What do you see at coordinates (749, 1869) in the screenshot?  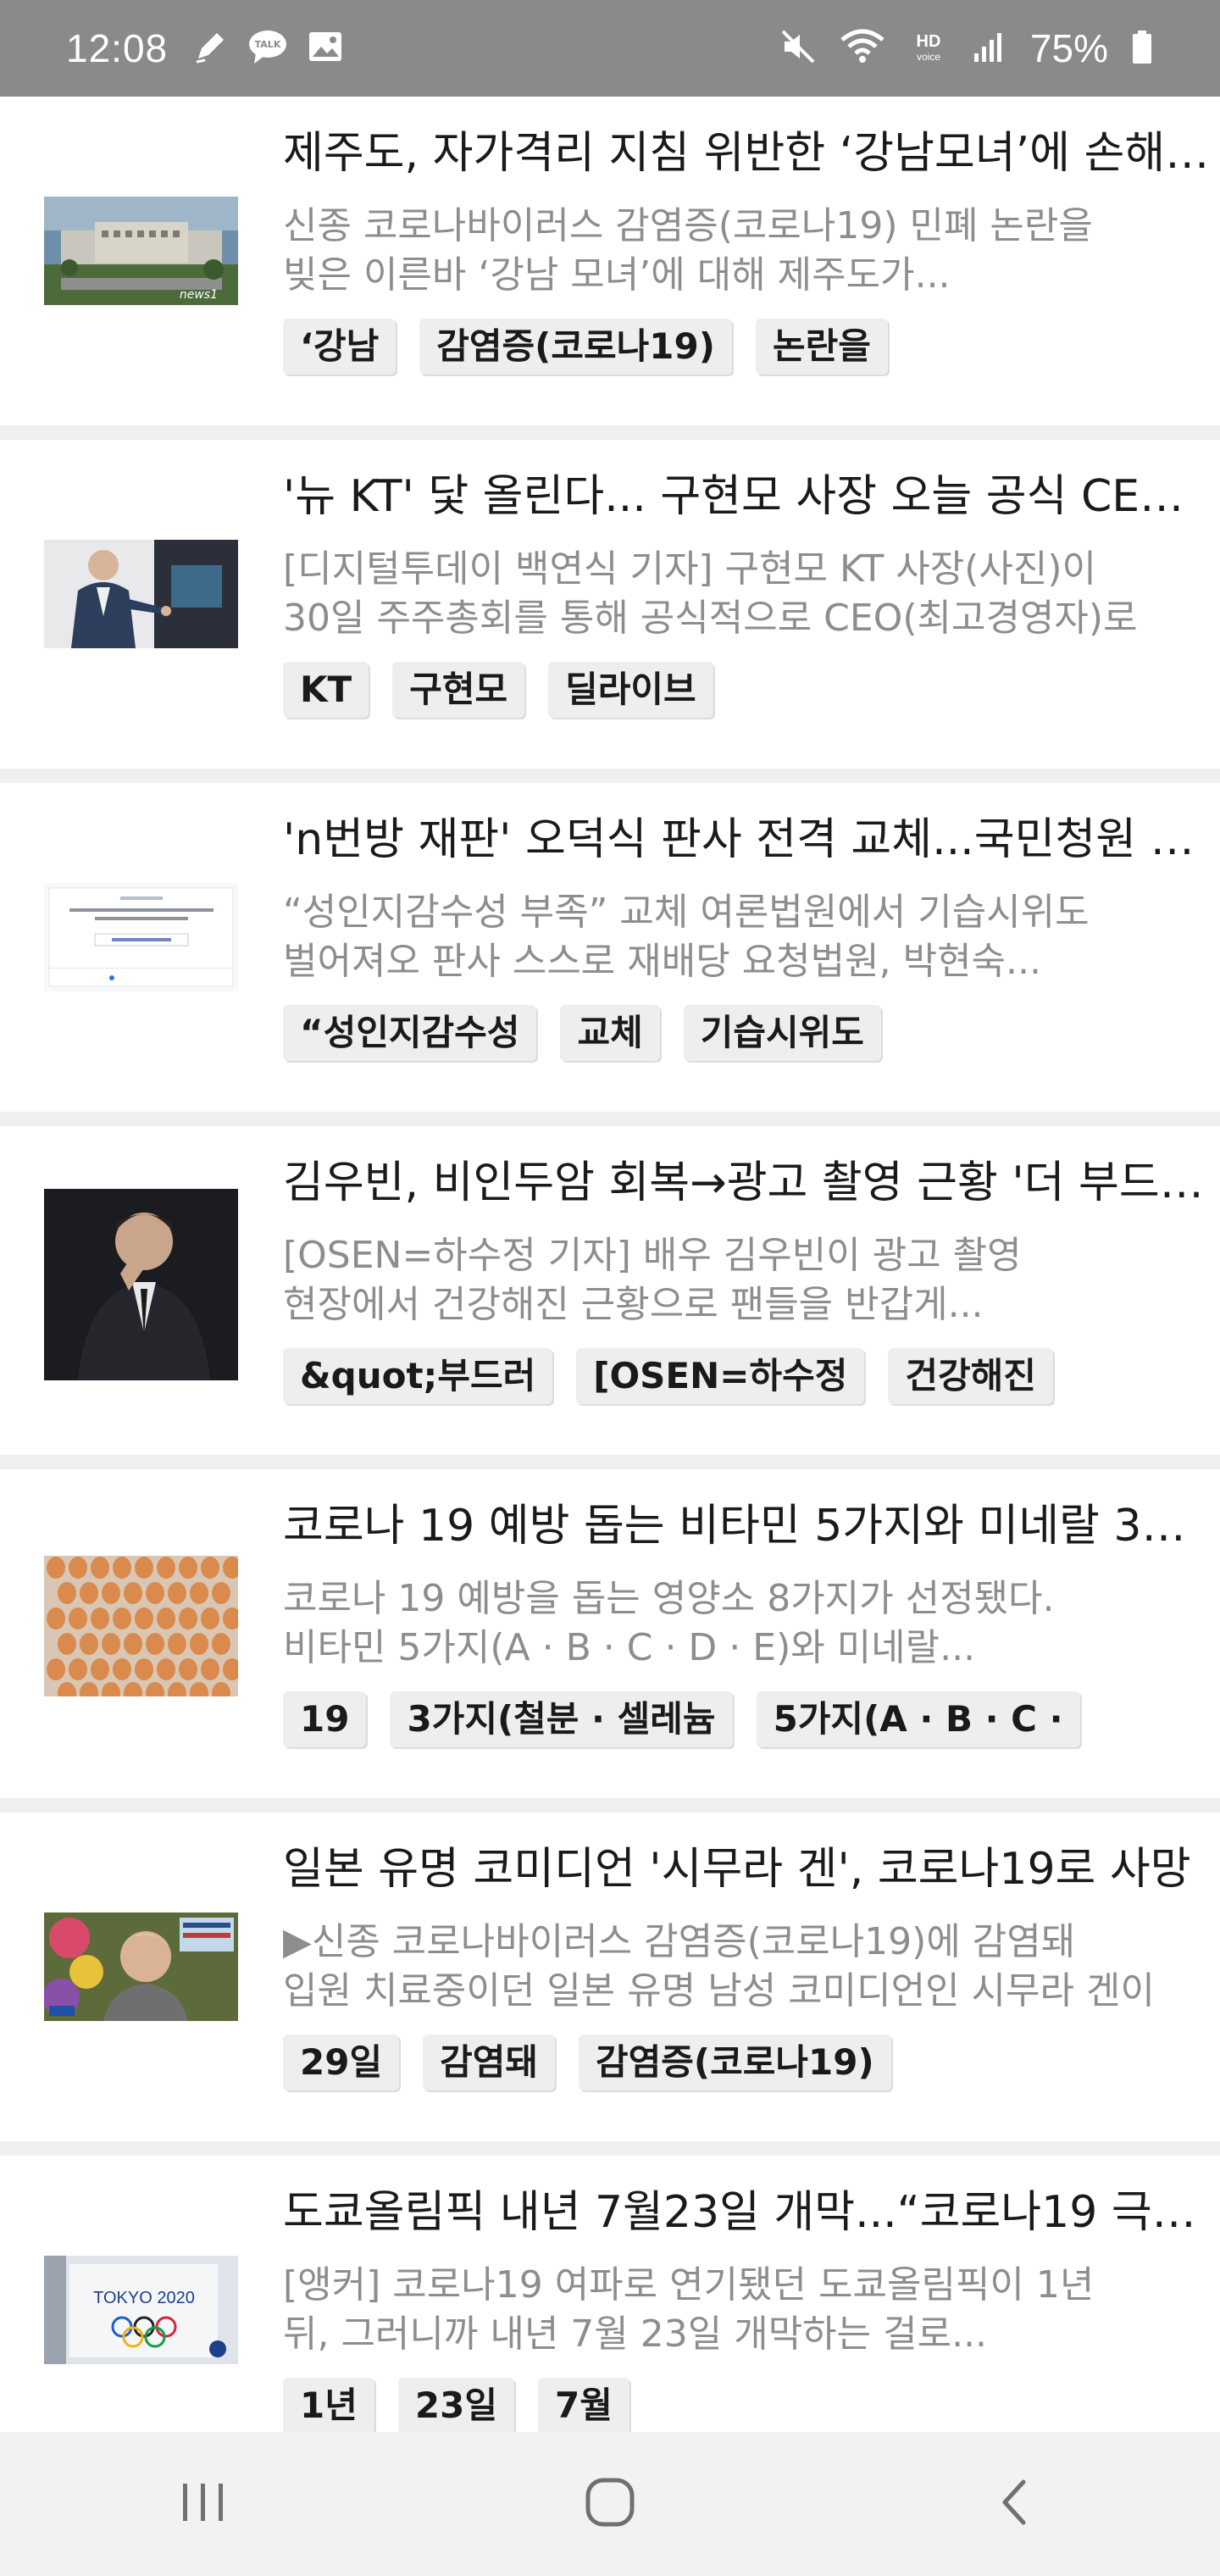 I see `news-title: 일본 유명 코미디언 '시무라 겐', 코로나19로 사망` at bounding box center [749, 1869].